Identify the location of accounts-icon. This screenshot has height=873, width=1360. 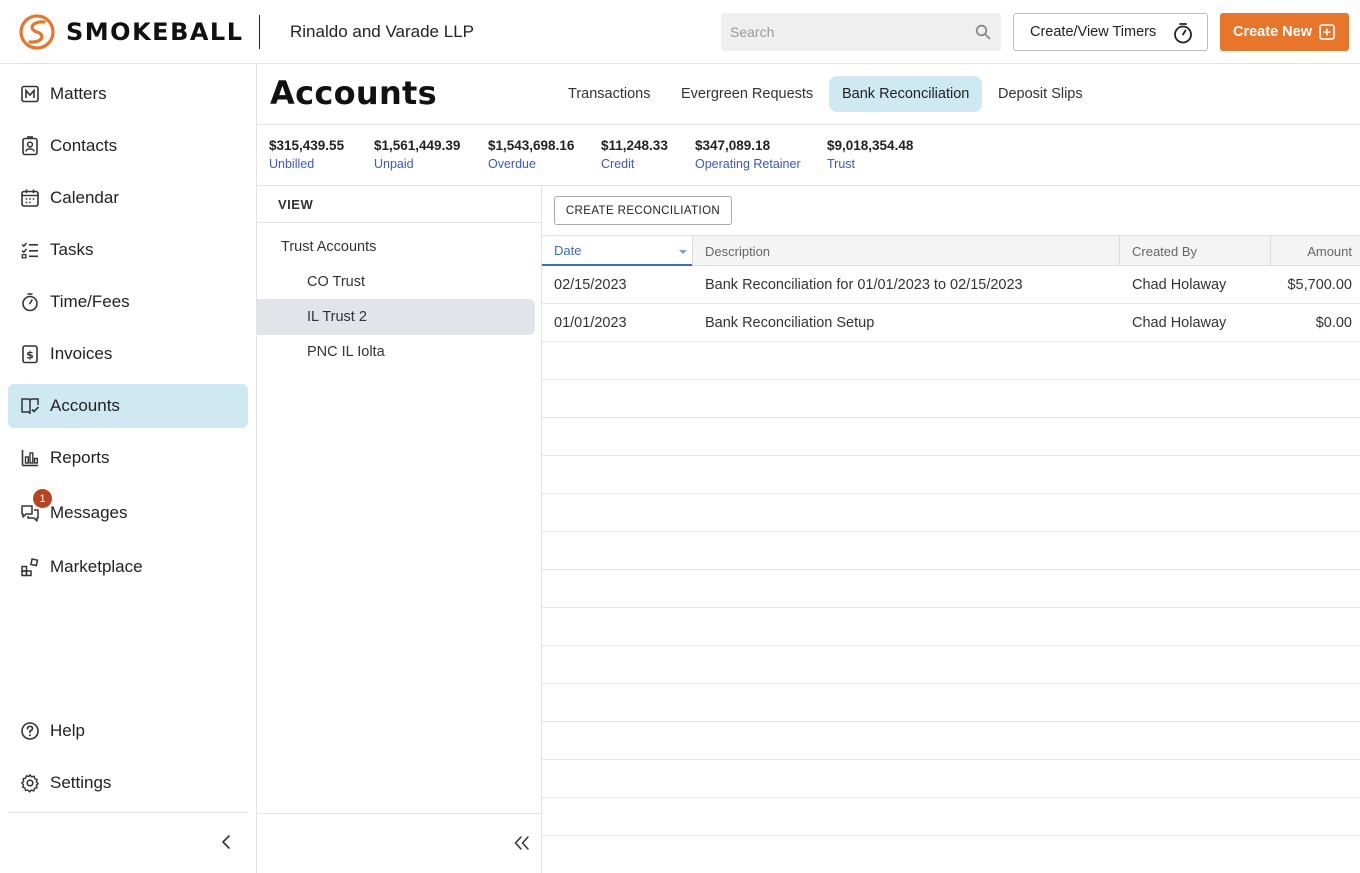
(30, 406).